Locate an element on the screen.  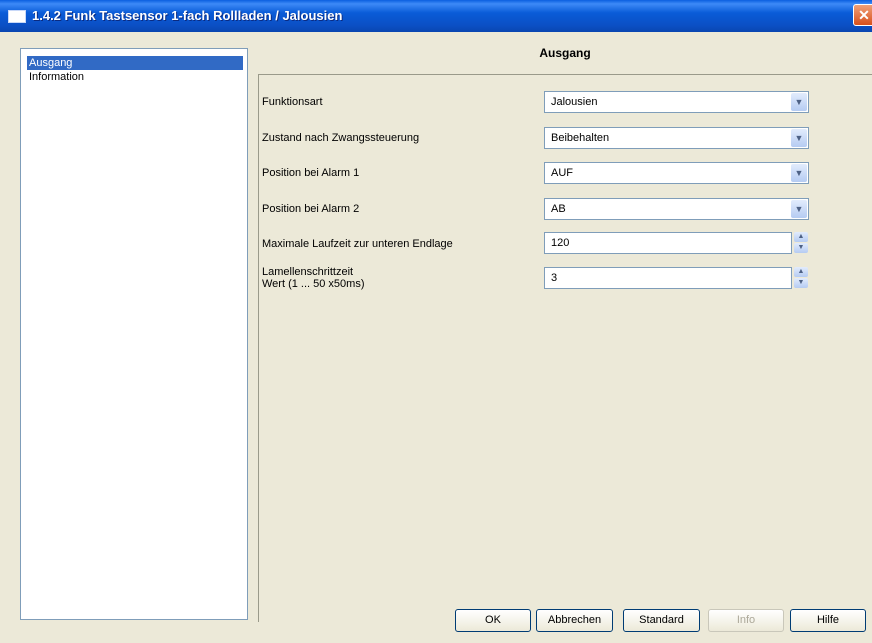
laufzeit-spinner: ▲ ▼ is located at coordinates (801, 243).